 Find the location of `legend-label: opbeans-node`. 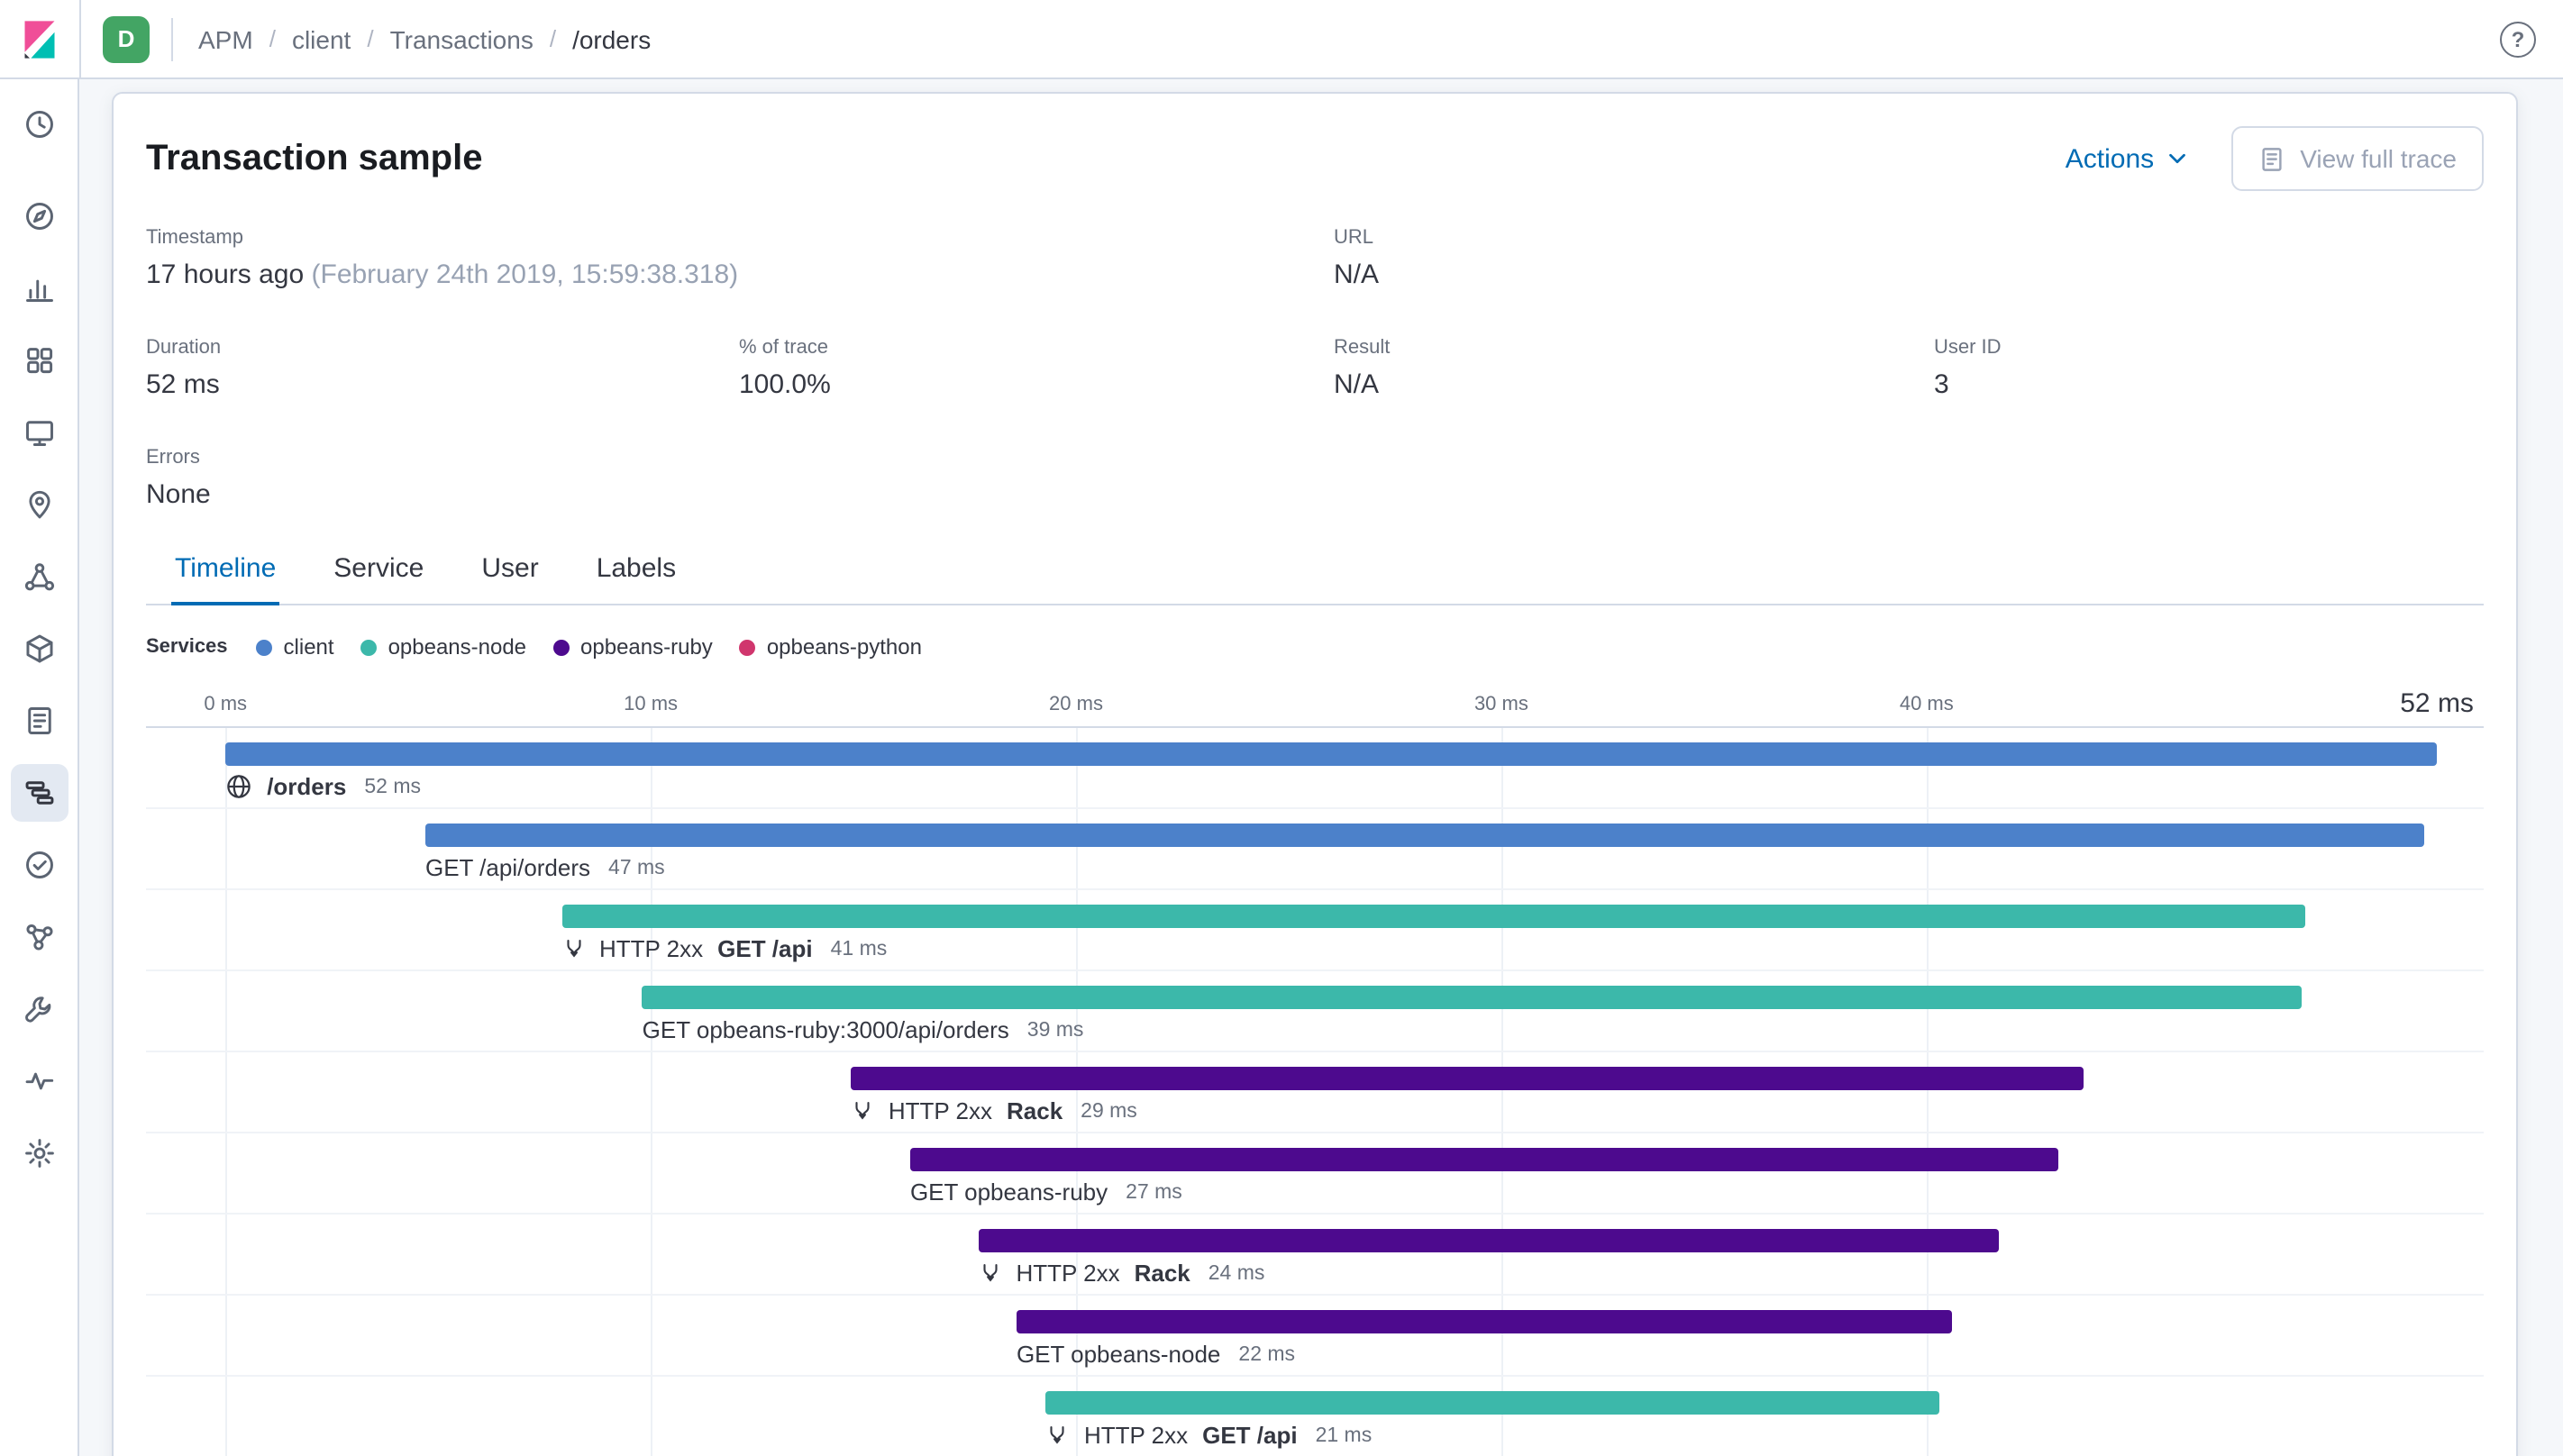

legend-label: opbeans-node is located at coordinates (457, 647).